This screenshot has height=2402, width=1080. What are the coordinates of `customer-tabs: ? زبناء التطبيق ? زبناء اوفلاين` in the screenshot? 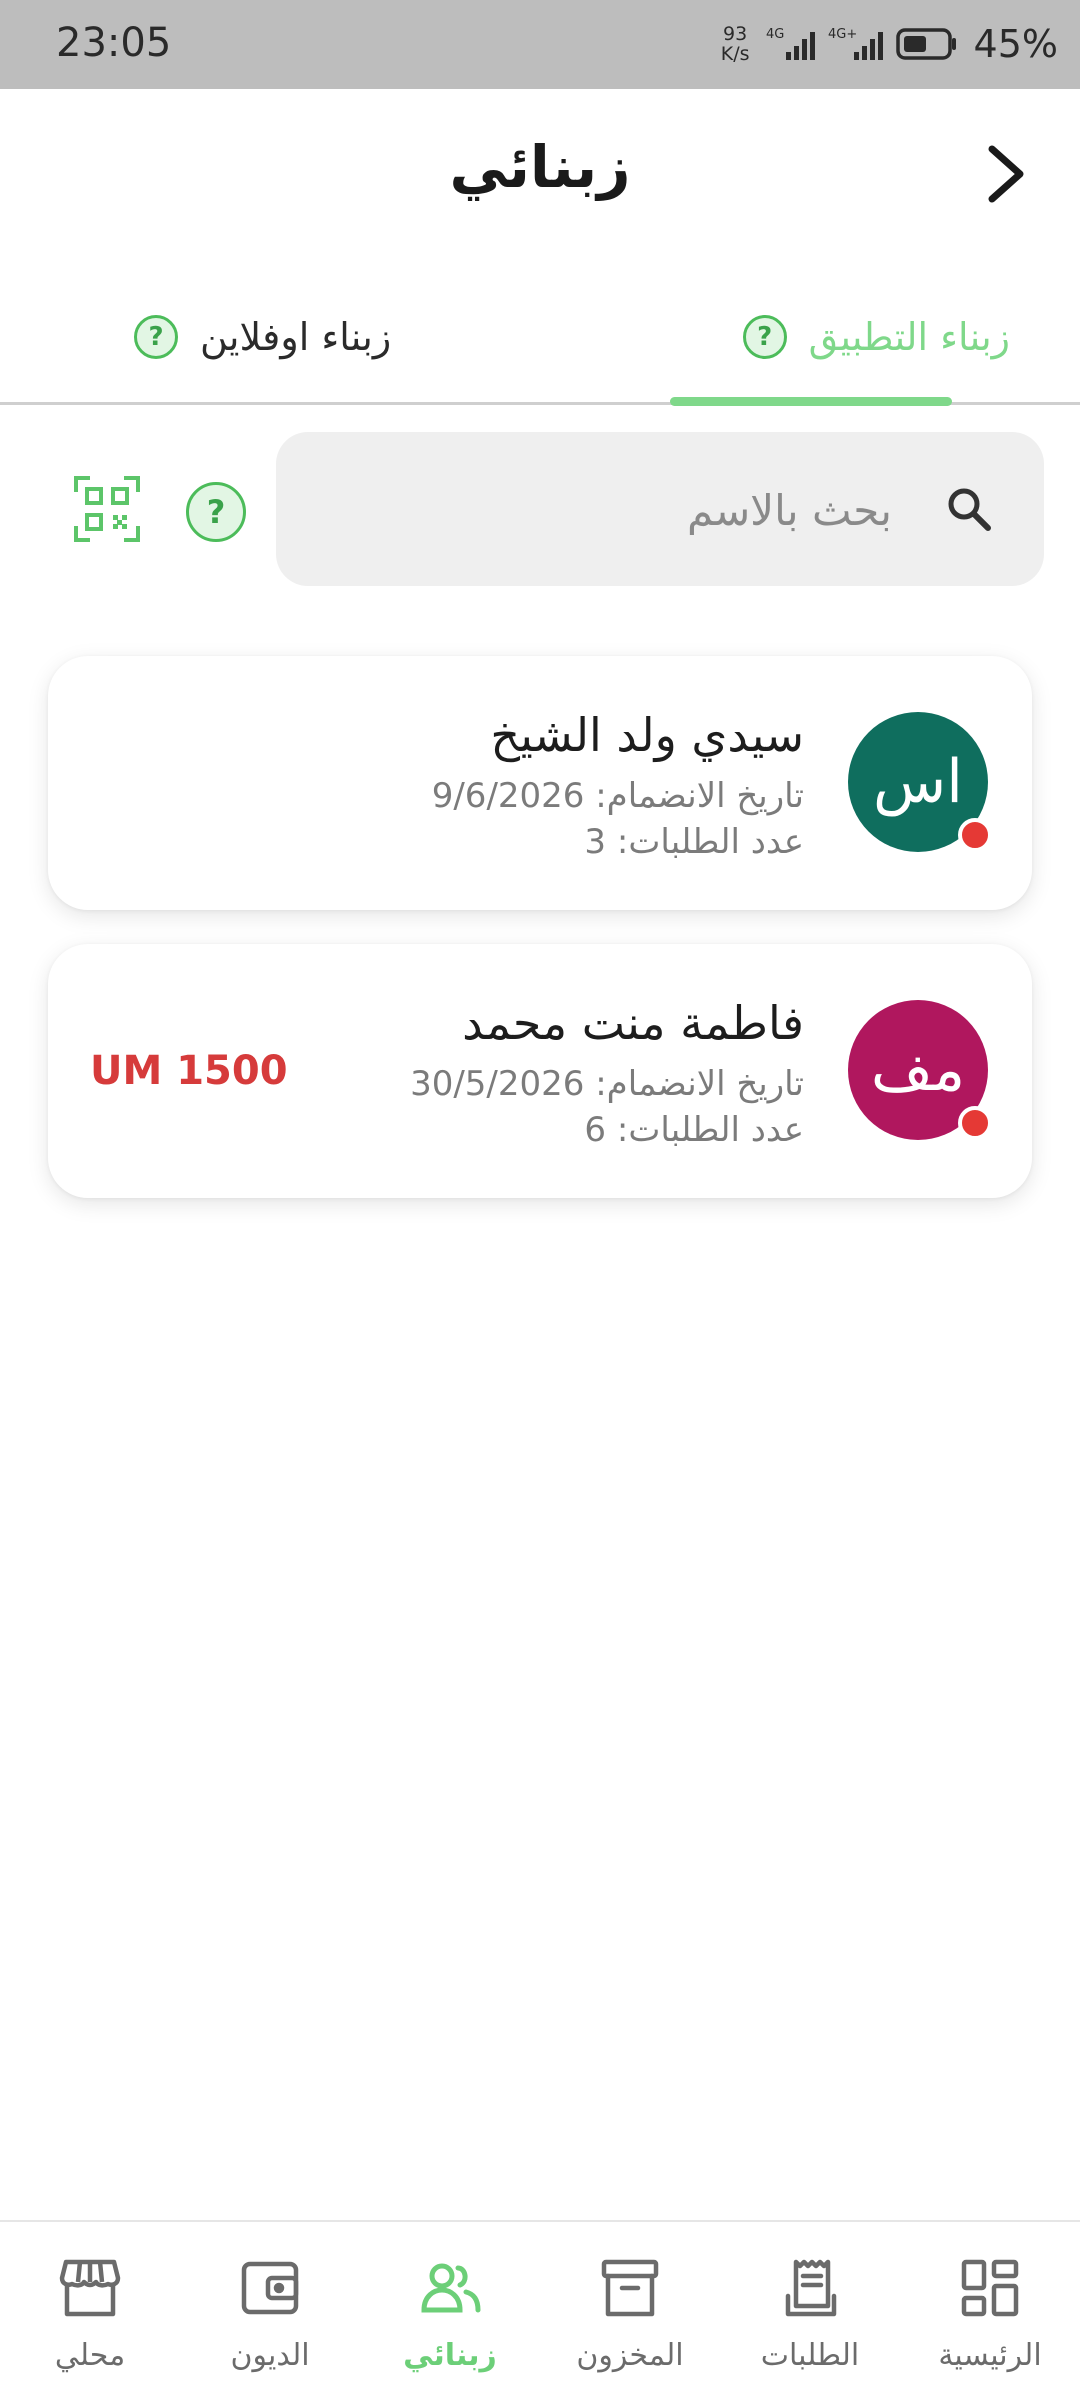 It's located at (540, 339).